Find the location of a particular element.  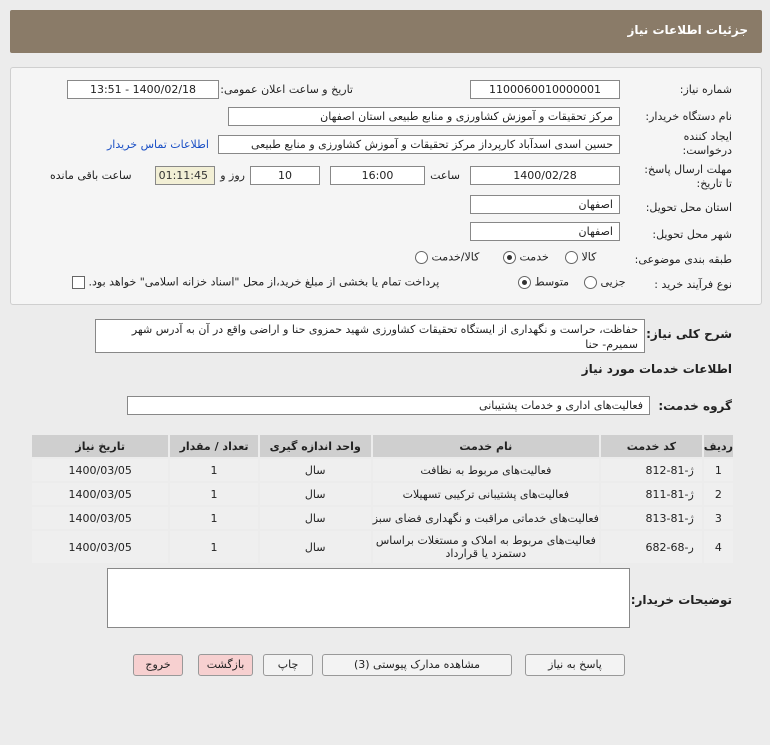

deadline-label-1: مهلت ارسال پاسخ: is located at coordinates (688, 169).